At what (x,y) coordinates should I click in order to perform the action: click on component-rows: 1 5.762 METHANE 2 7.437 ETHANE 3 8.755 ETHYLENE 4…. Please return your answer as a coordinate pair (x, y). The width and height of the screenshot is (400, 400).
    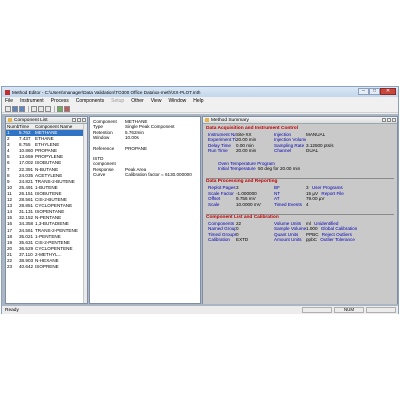
    Looking at the image, I should click on (45, 200).